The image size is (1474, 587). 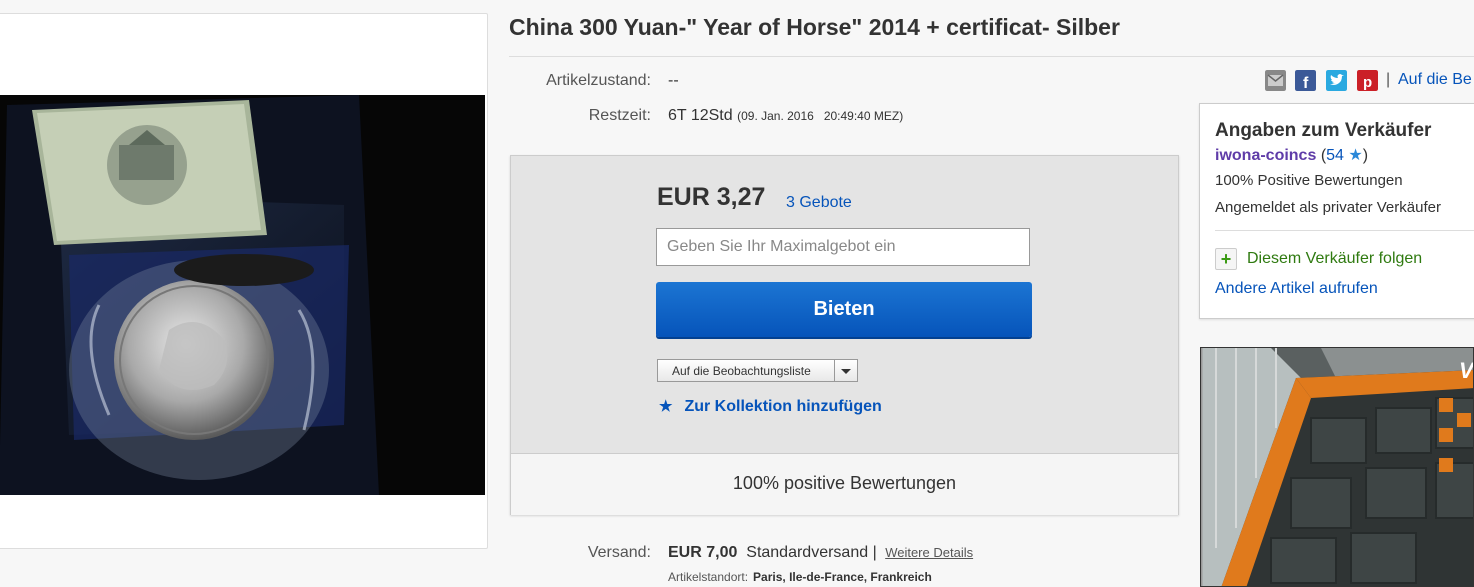 What do you see at coordinates (820, 116) in the screenshot?
I see `auction-end-time: (09. Jan. 2016 20:49:40 MEZ)` at bounding box center [820, 116].